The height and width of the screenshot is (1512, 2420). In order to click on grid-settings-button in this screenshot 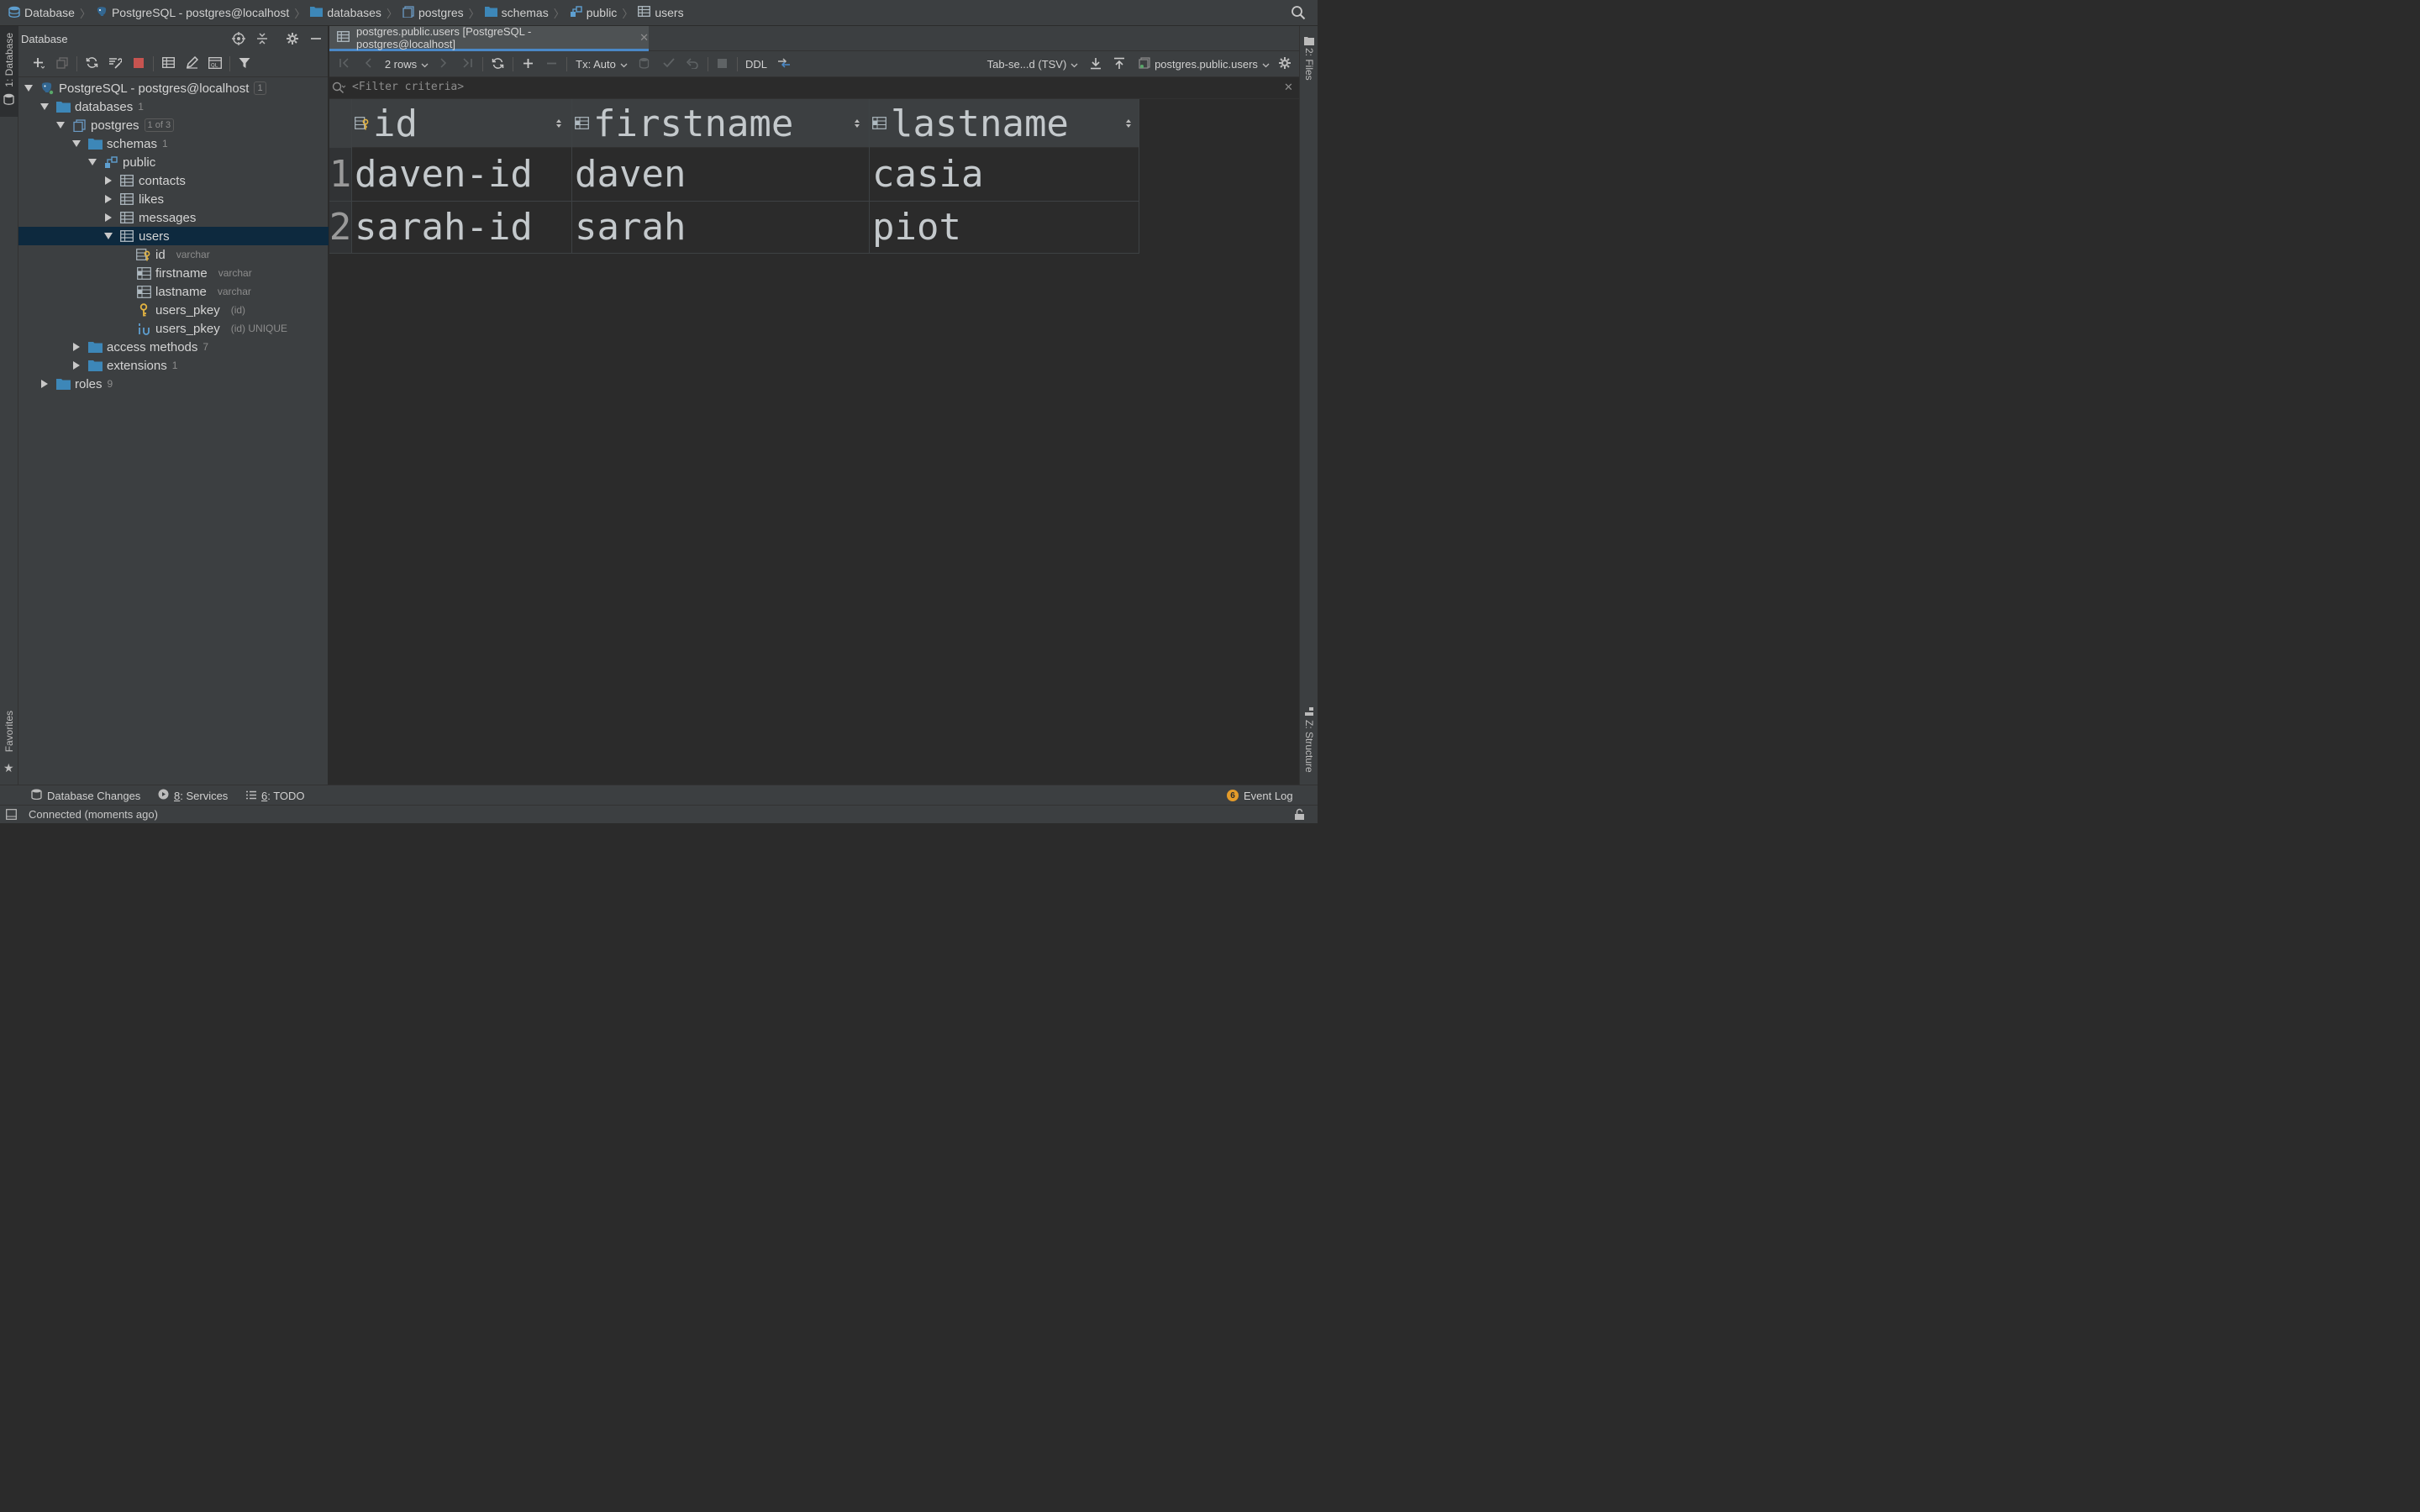, I will do `click(1285, 64)`.